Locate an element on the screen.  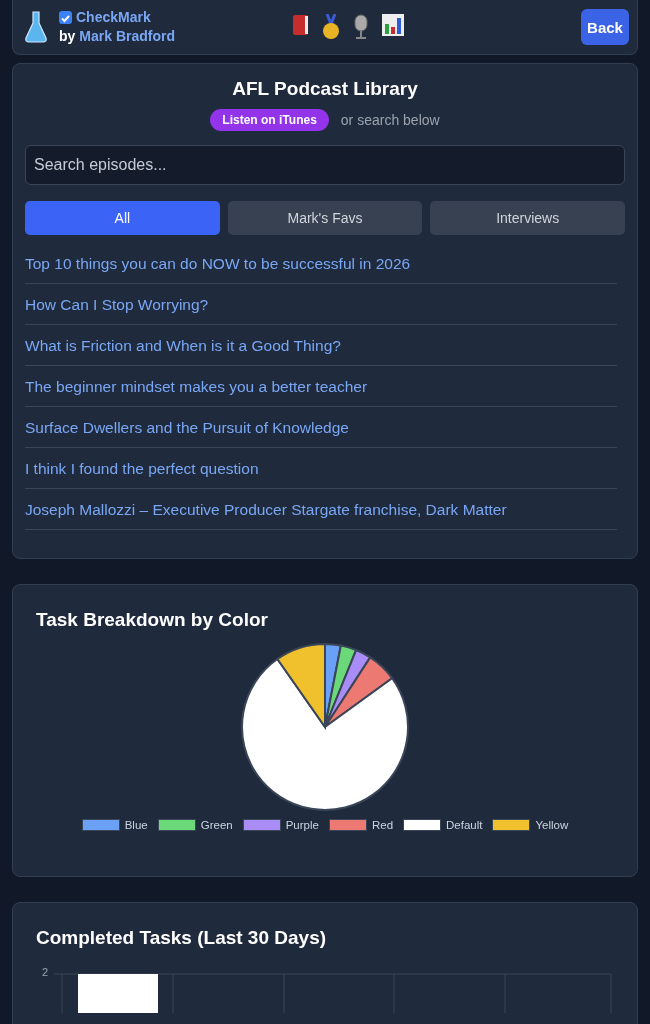
legend-label: Purple is located at coordinates (302, 825).